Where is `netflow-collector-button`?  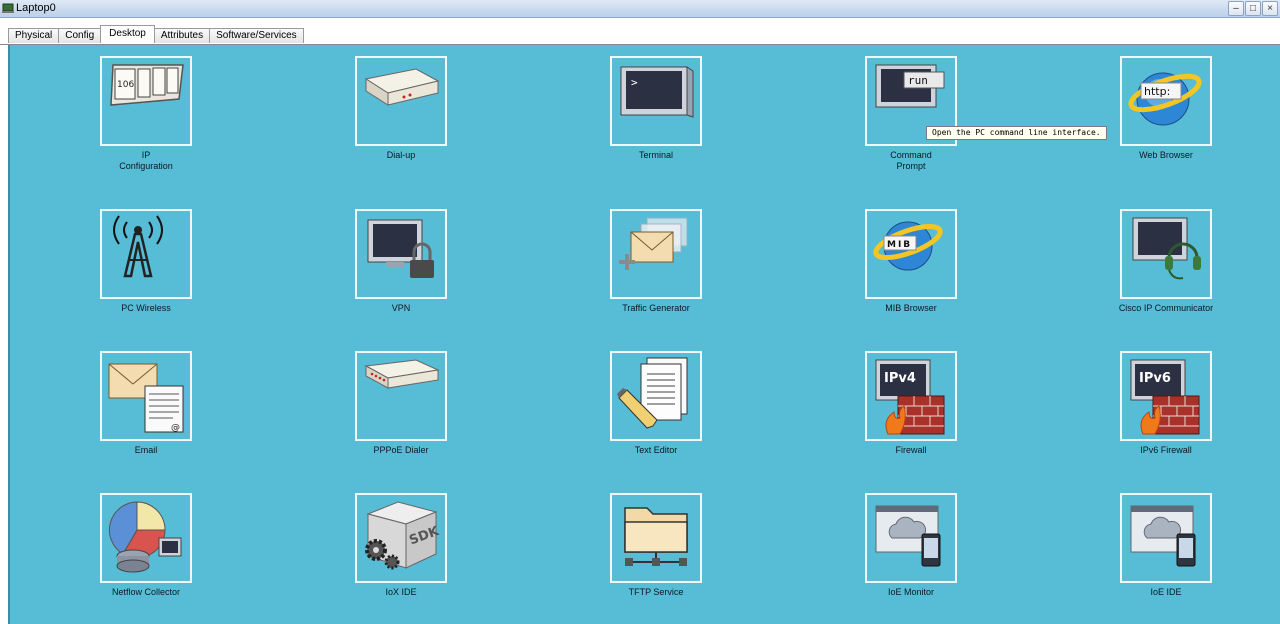 netflow-collector-button is located at coordinates (146, 538).